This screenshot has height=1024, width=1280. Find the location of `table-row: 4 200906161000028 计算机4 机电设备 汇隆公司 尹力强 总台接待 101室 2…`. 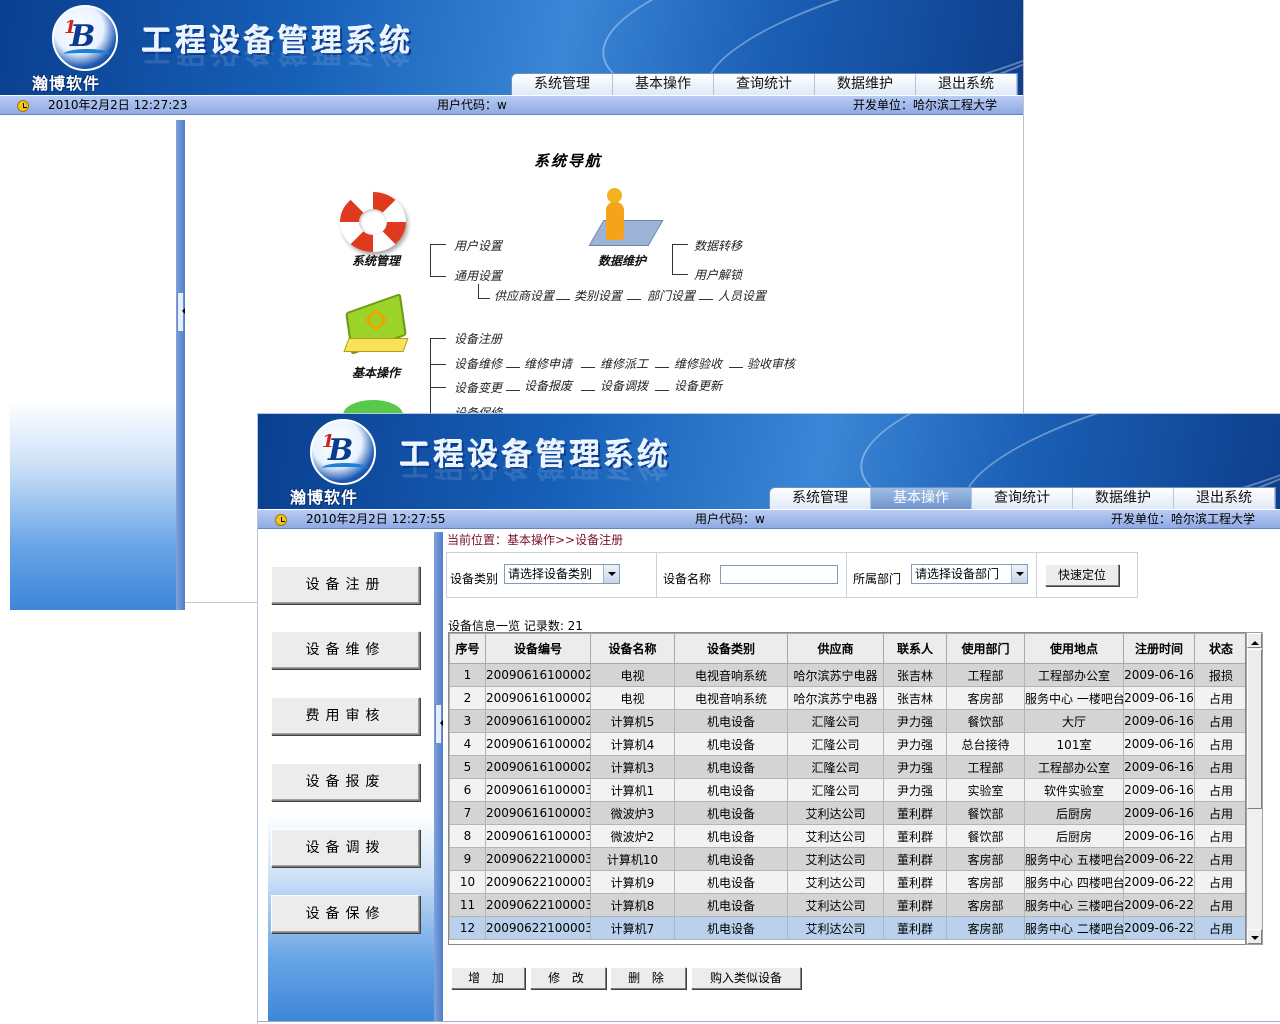

table-row: 4 200906161000028 计算机4 机电设备 汇隆公司 尹力强 总台接待 101室 2… is located at coordinates (847, 744).